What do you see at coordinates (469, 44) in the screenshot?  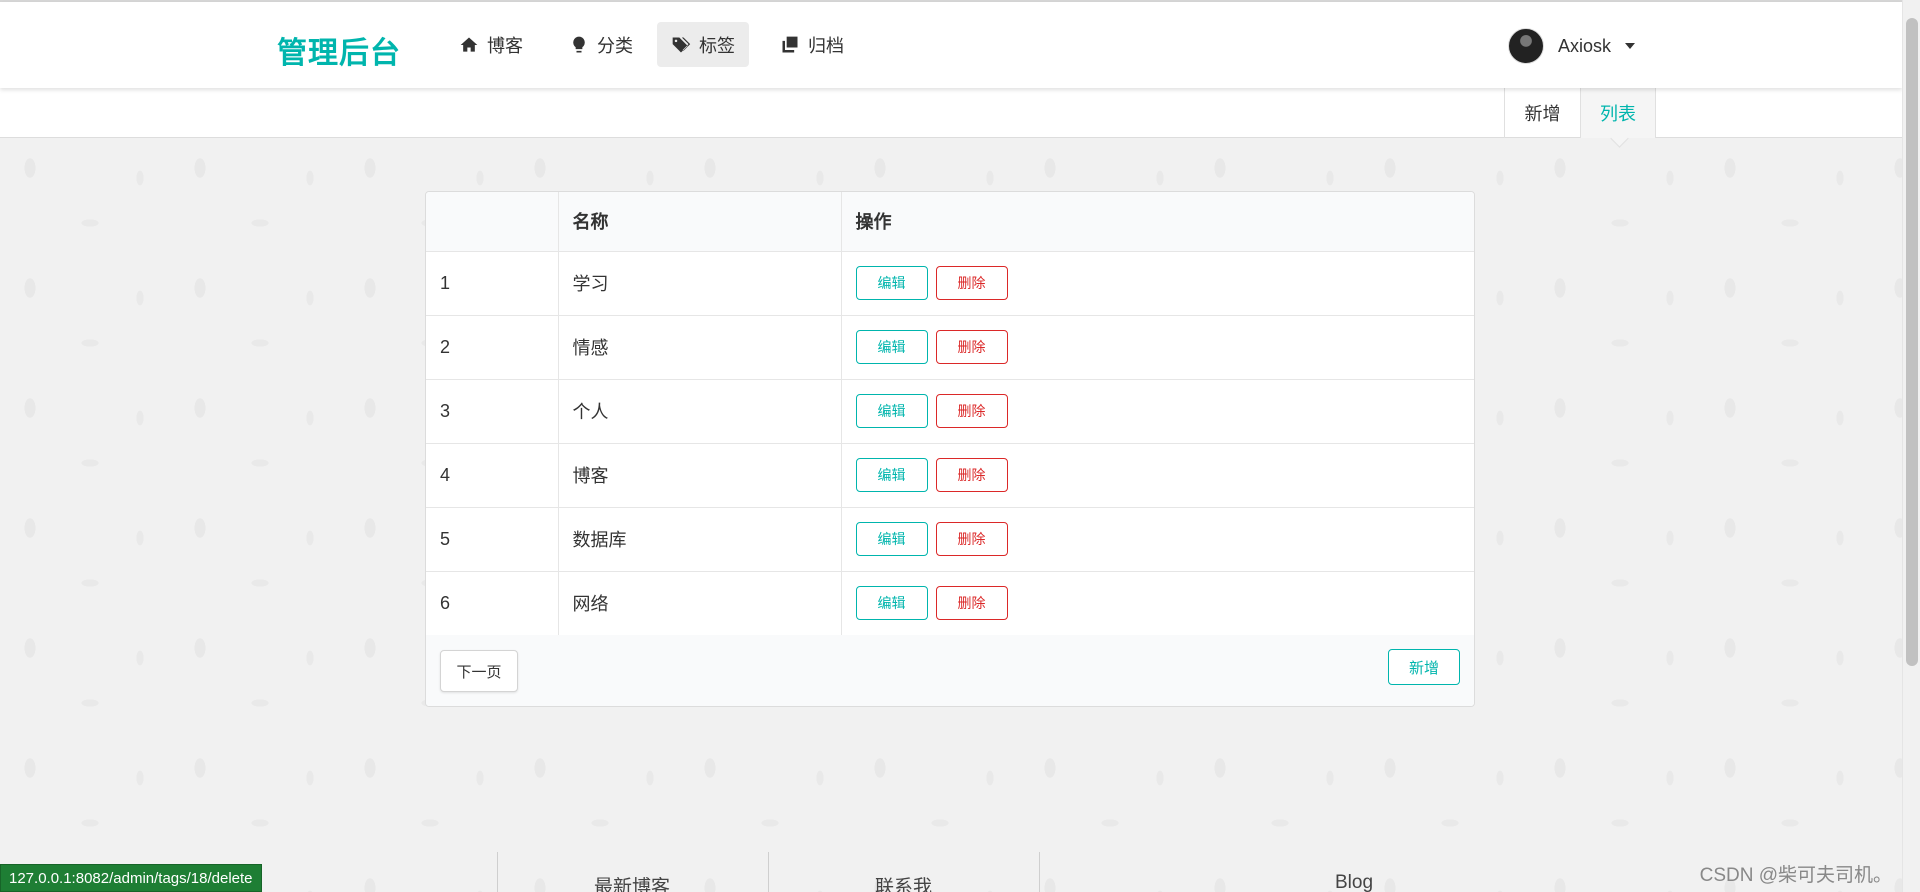 I see `home-icon` at bounding box center [469, 44].